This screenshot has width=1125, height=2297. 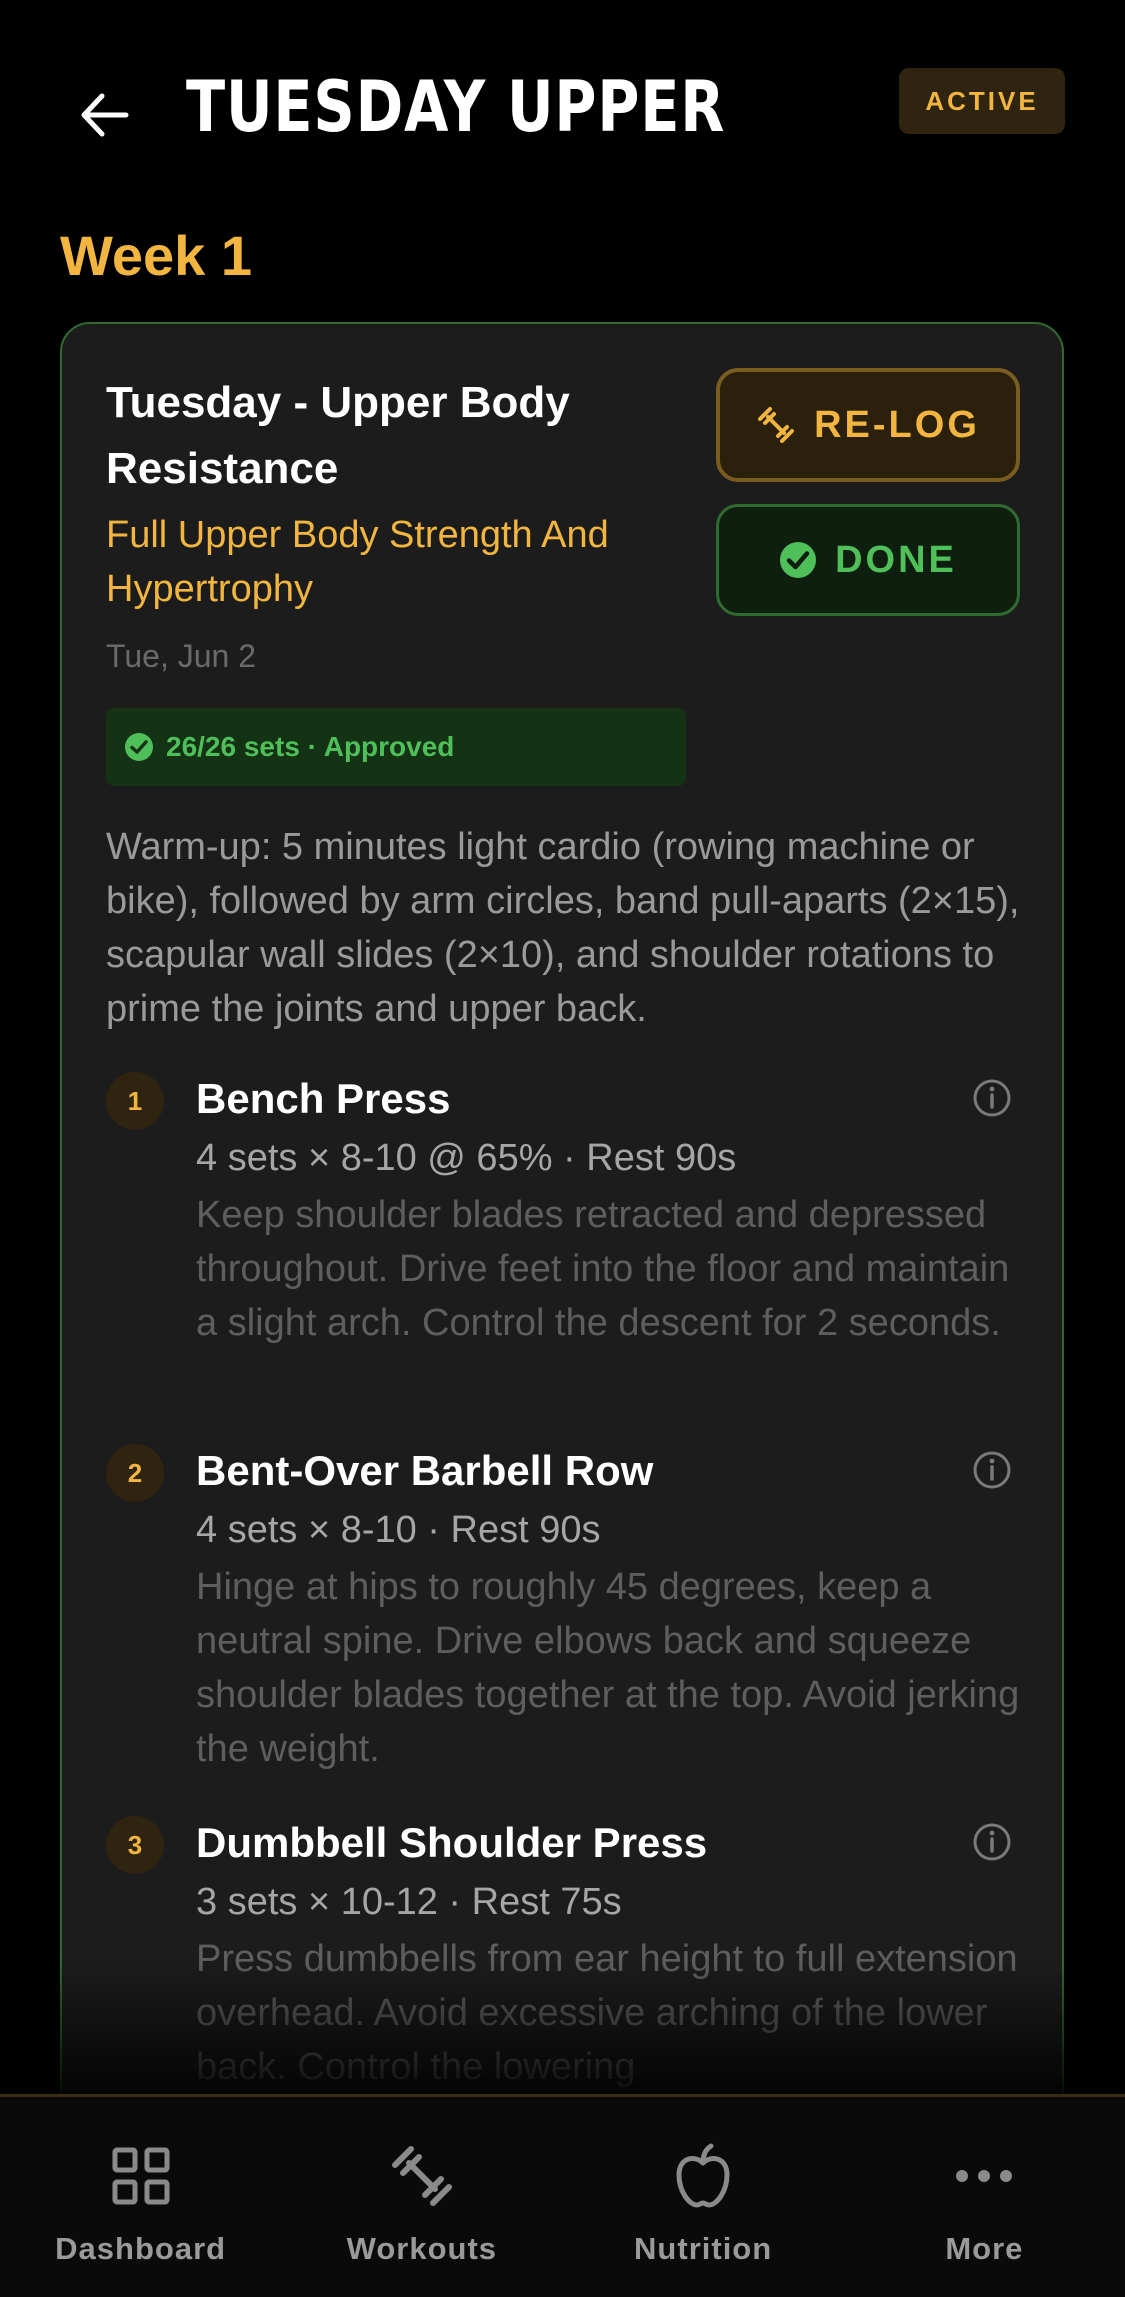 I want to click on nav-label: Nutrition, so click(x=703, y=2248).